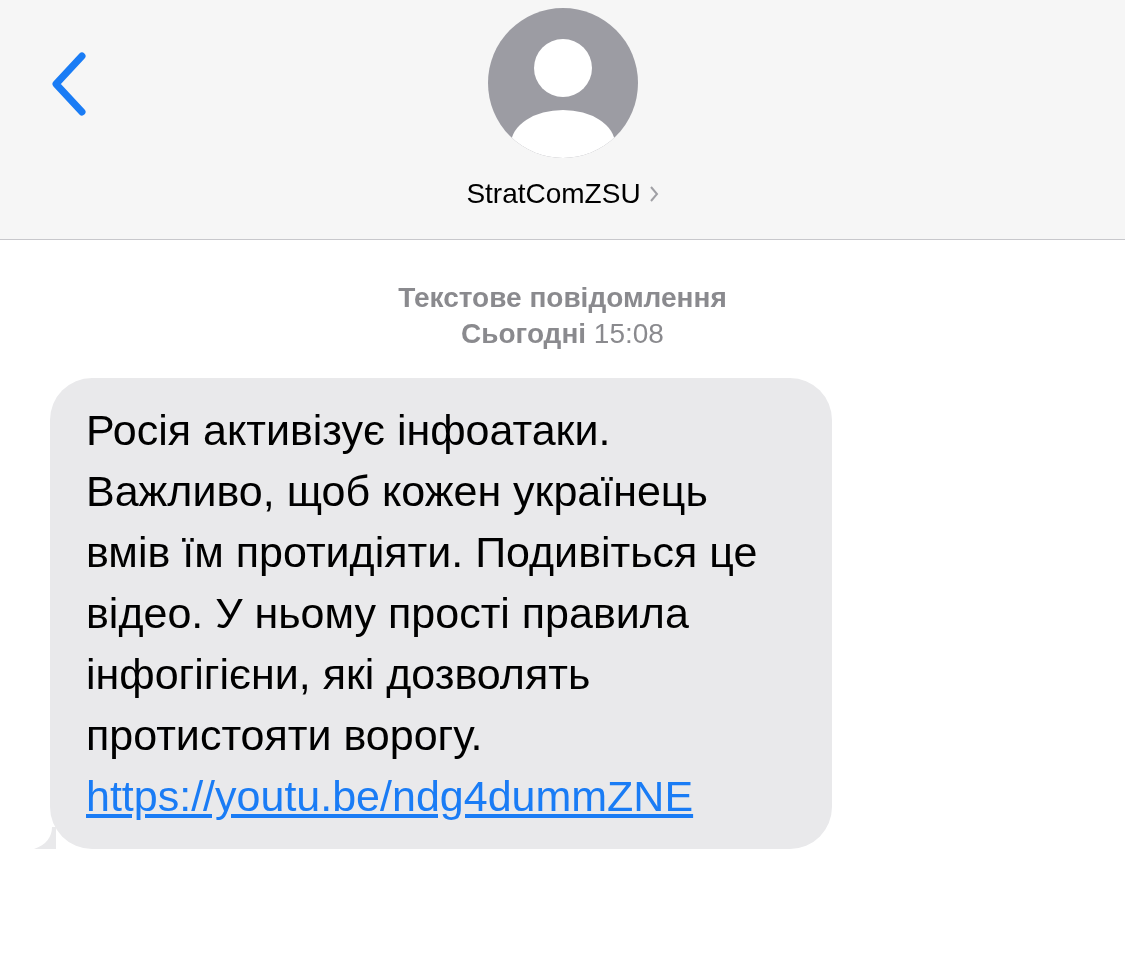  What do you see at coordinates (562, 334) in the screenshot?
I see `message-date: Сьогодні 15:08` at bounding box center [562, 334].